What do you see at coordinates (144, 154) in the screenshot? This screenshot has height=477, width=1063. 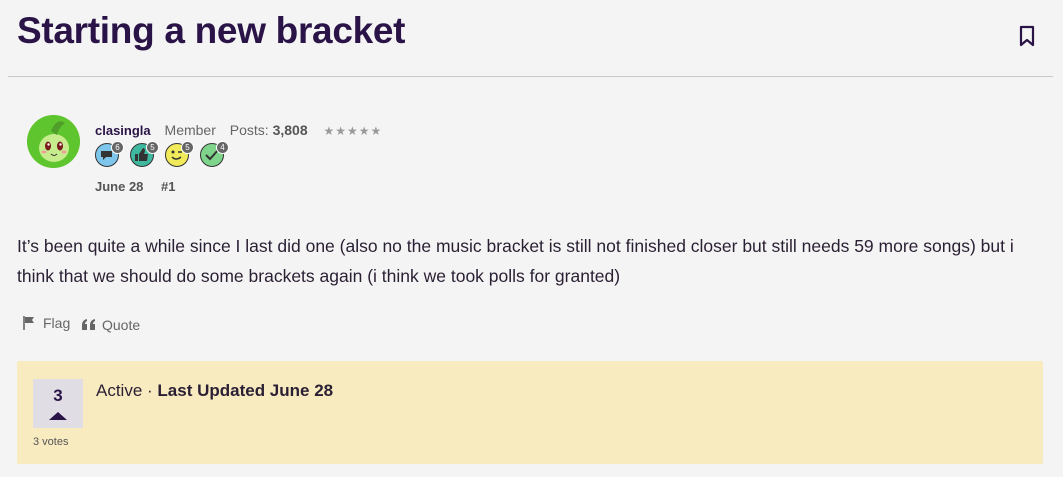 I see `like-badge-icon: 5` at bounding box center [144, 154].